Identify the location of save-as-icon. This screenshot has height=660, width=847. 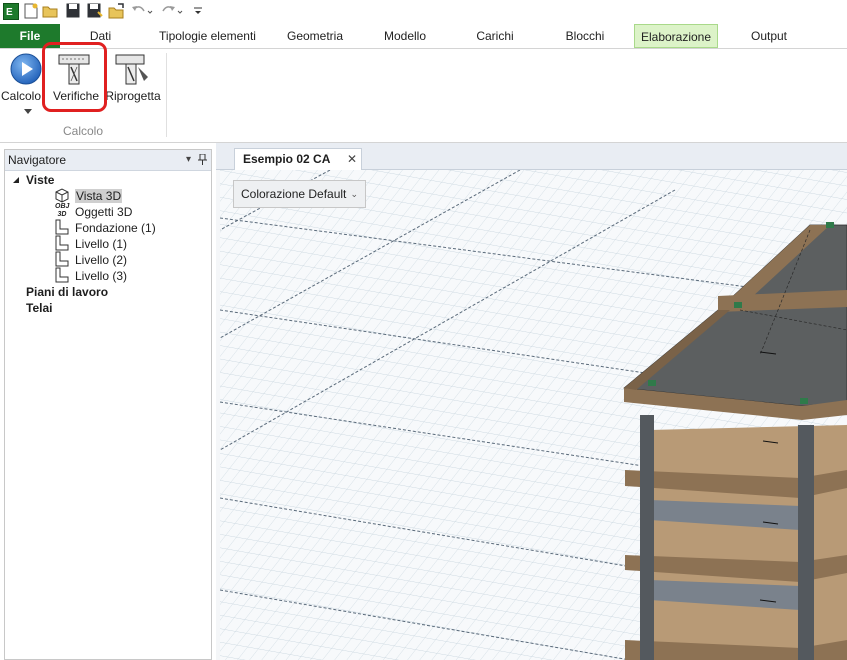
(95, 10).